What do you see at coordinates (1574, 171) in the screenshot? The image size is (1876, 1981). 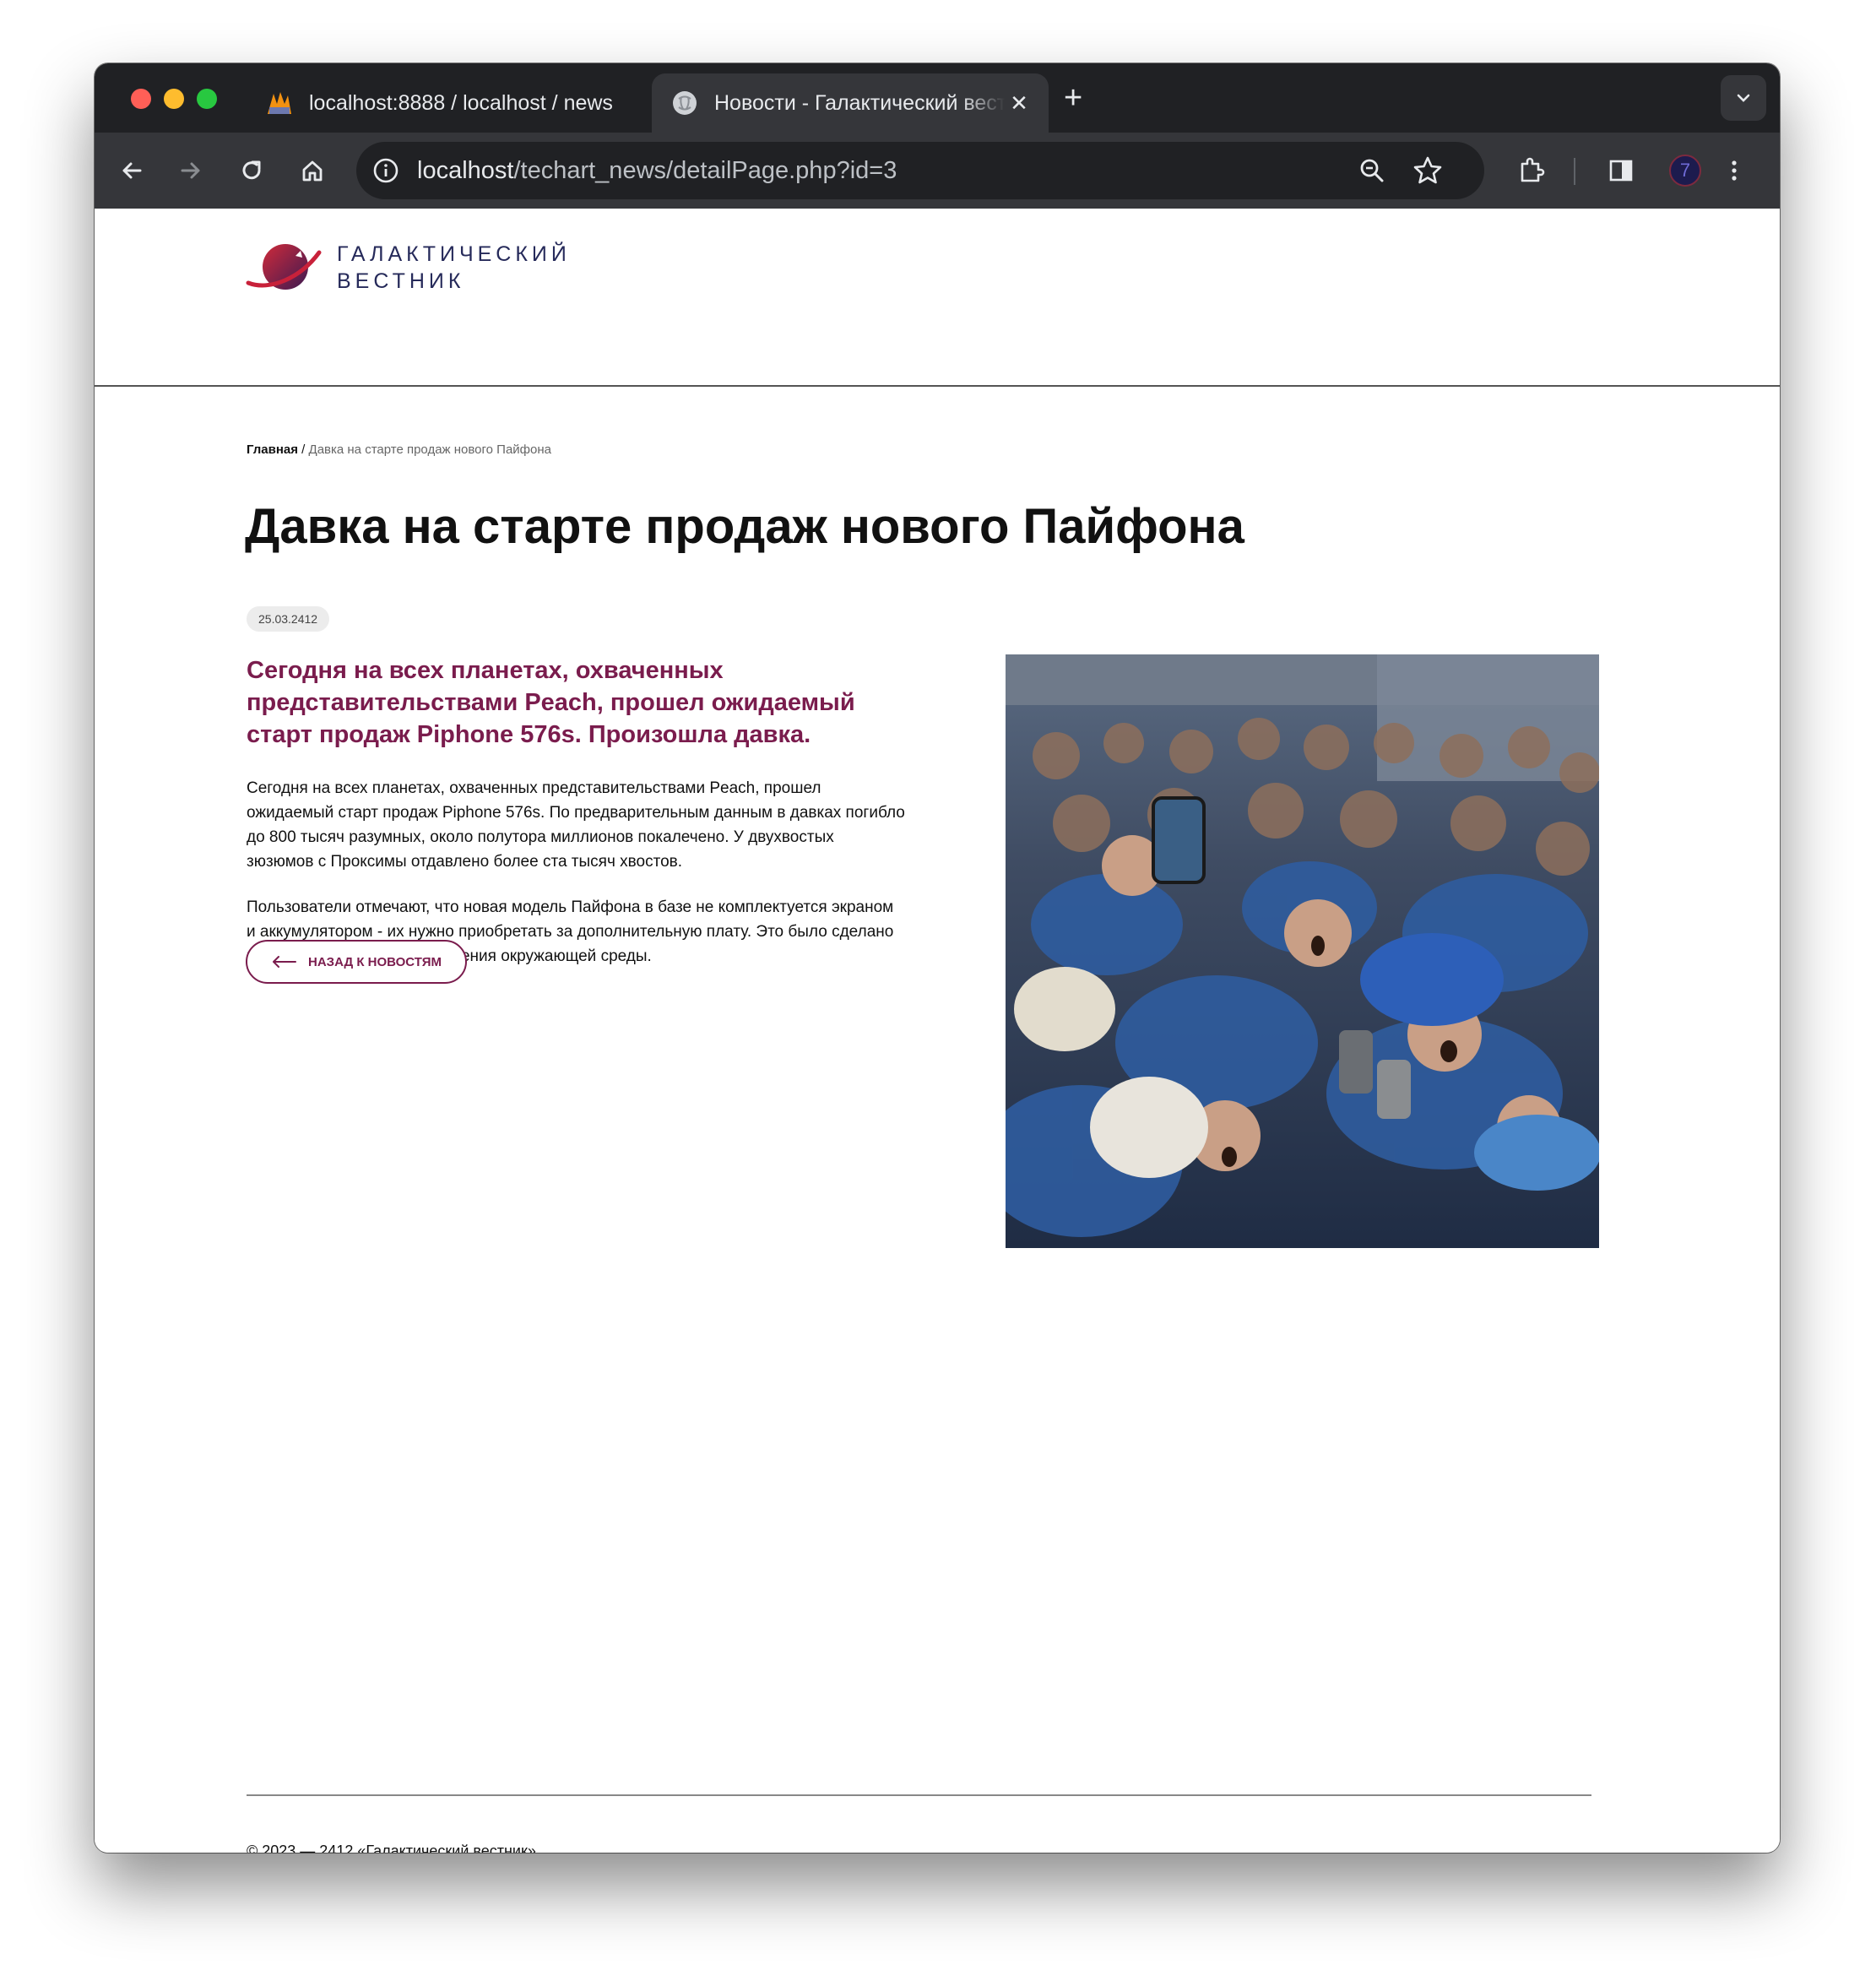 I see `toolbar-divider` at bounding box center [1574, 171].